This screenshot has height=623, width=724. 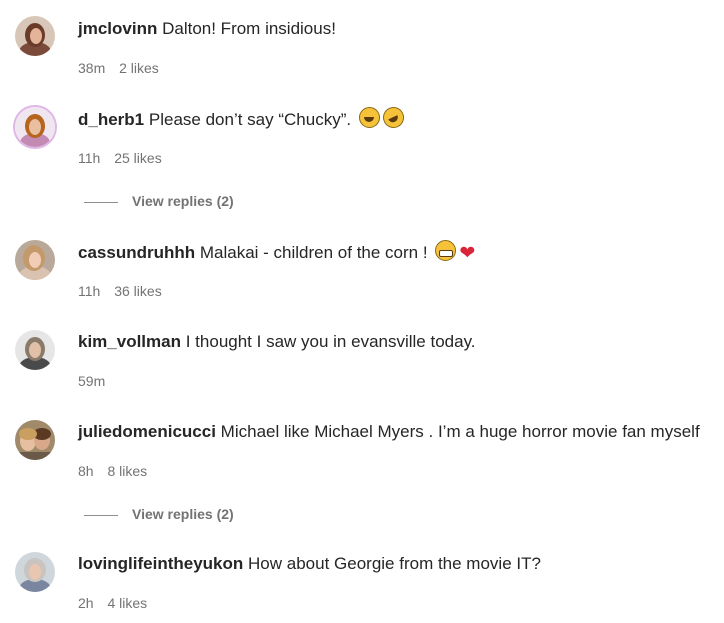 What do you see at coordinates (250, 119) in the screenshot?
I see `comment-text: Please don’t say “Chucky”.` at bounding box center [250, 119].